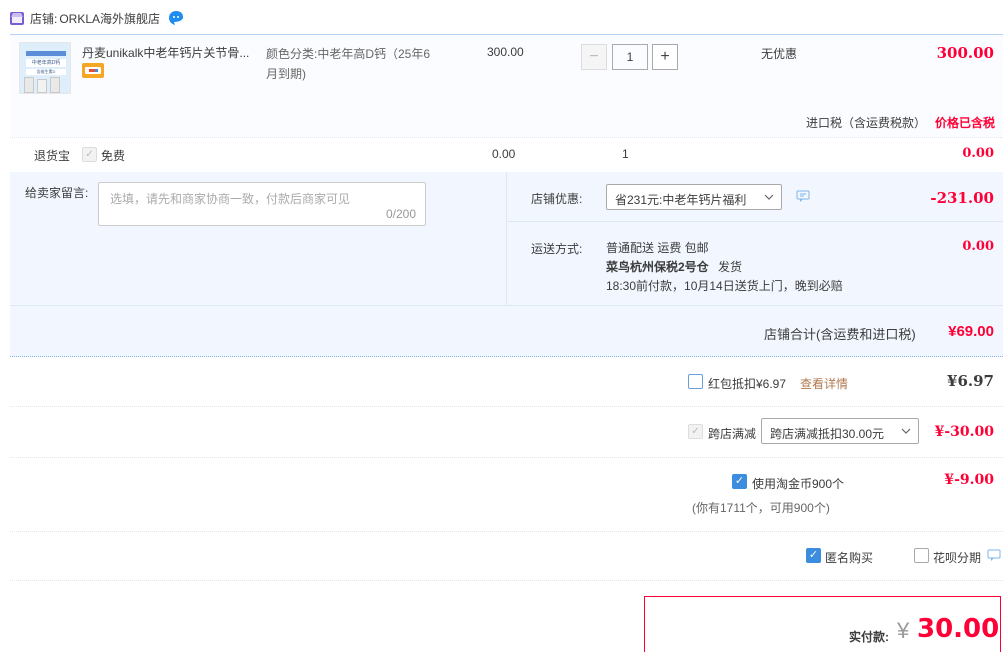 The height and width of the screenshot is (652, 1003). Describe the element at coordinates (827, 434) in the screenshot. I see `cross-shop-selected: 跨店满减抵扣30.00元` at that location.